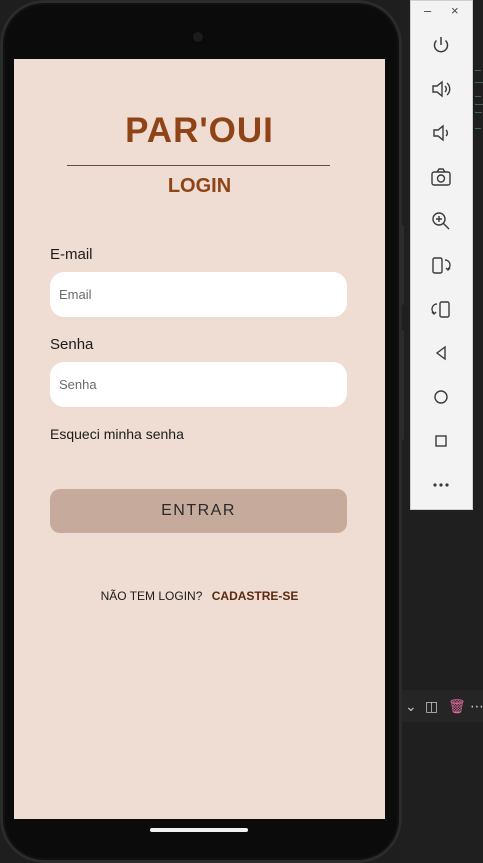 The width and height of the screenshot is (483, 863). Describe the element at coordinates (198, 511) in the screenshot. I see `login-button: ENTRAR` at that location.